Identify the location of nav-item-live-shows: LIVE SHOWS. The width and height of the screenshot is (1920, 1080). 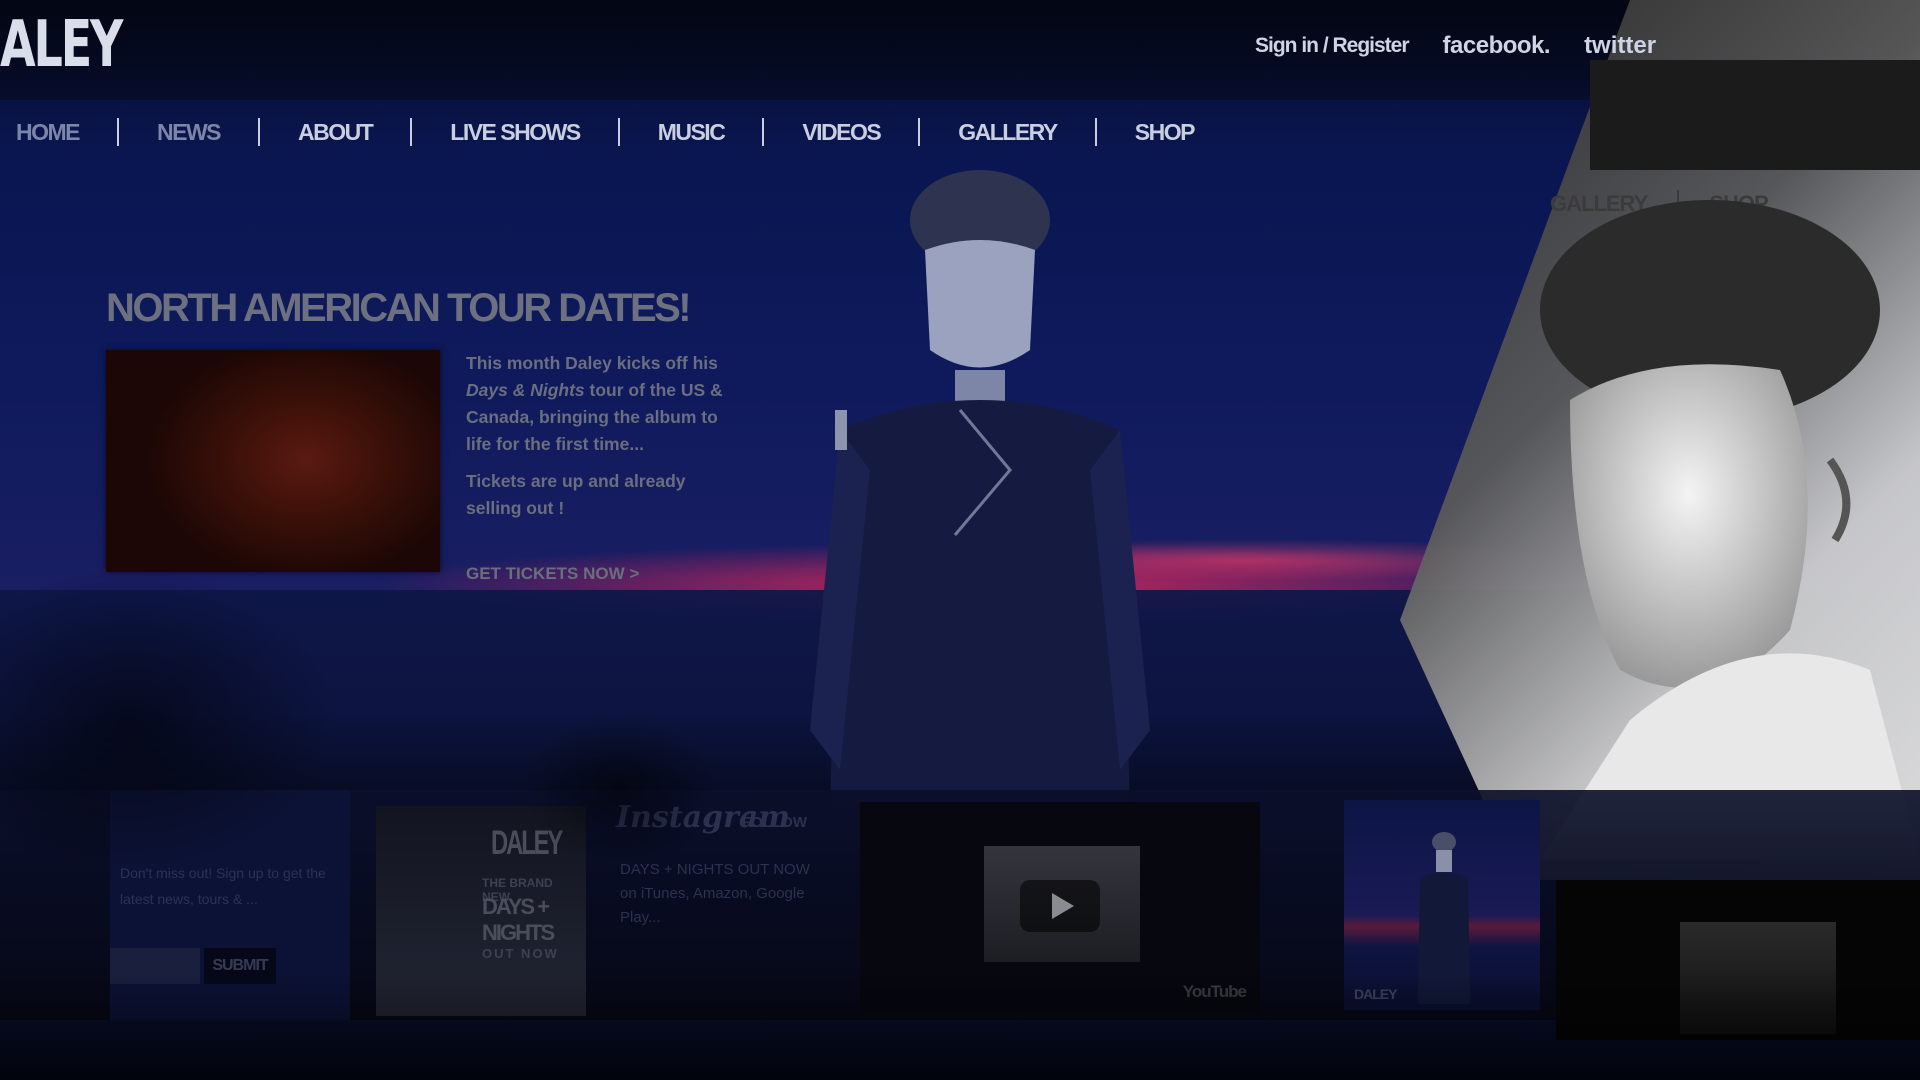
(514, 132).